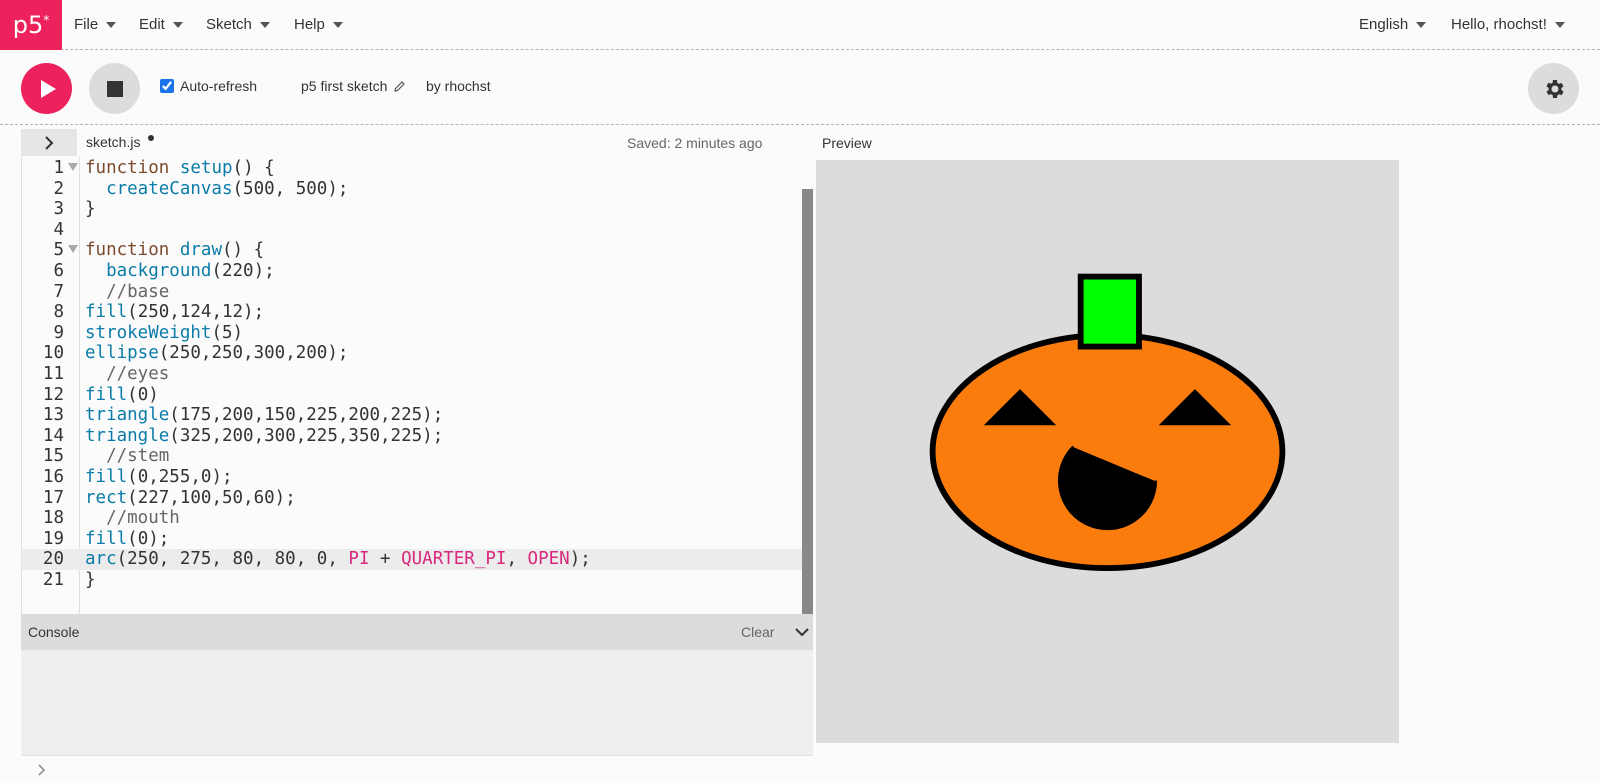 This screenshot has width=1600, height=782. Describe the element at coordinates (412, 312) in the screenshot. I see `code-line: 8 fill(250,124,12);` at that location.